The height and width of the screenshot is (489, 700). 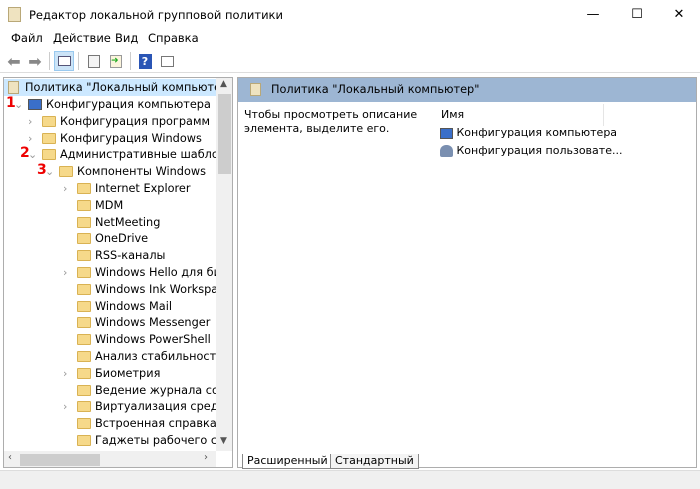 I want to click on close-button: ✕, so click(x=678, y=15).